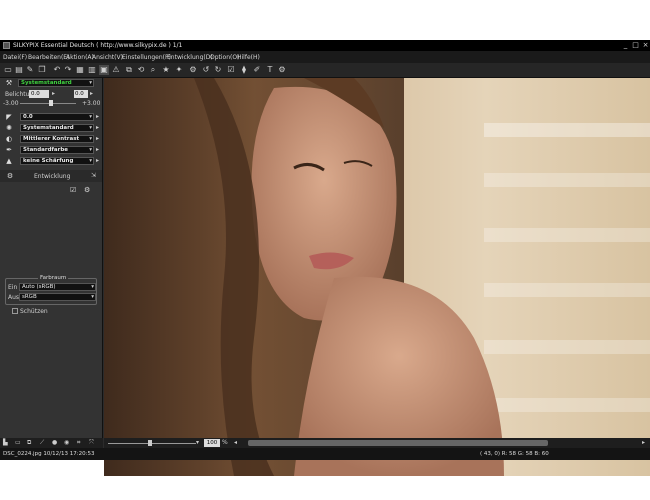  Describe the element at coordinates (625, 45) in the screenshot. I see `minimize-icon: _` at that location.